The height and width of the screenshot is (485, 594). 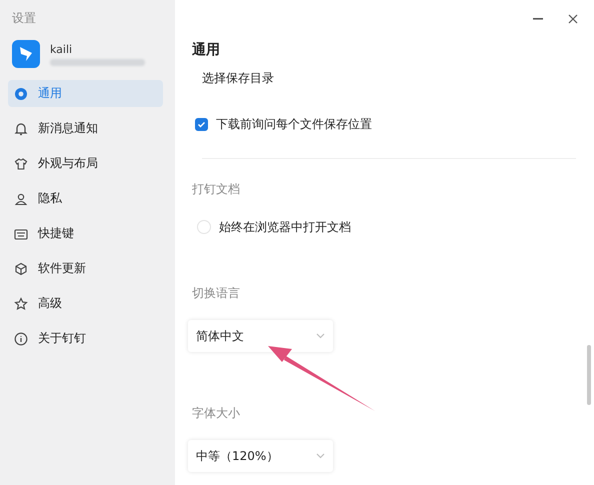 What do you see at coordinates (85, 338) in the screenshot?
I see `sidebar-item: 关于钉钉` at bounding box center [85, 338].